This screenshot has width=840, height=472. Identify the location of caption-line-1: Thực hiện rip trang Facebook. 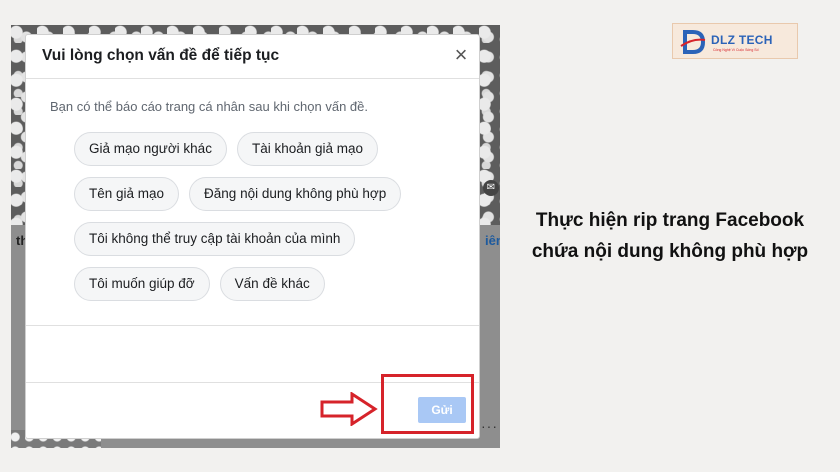
(670, 220).